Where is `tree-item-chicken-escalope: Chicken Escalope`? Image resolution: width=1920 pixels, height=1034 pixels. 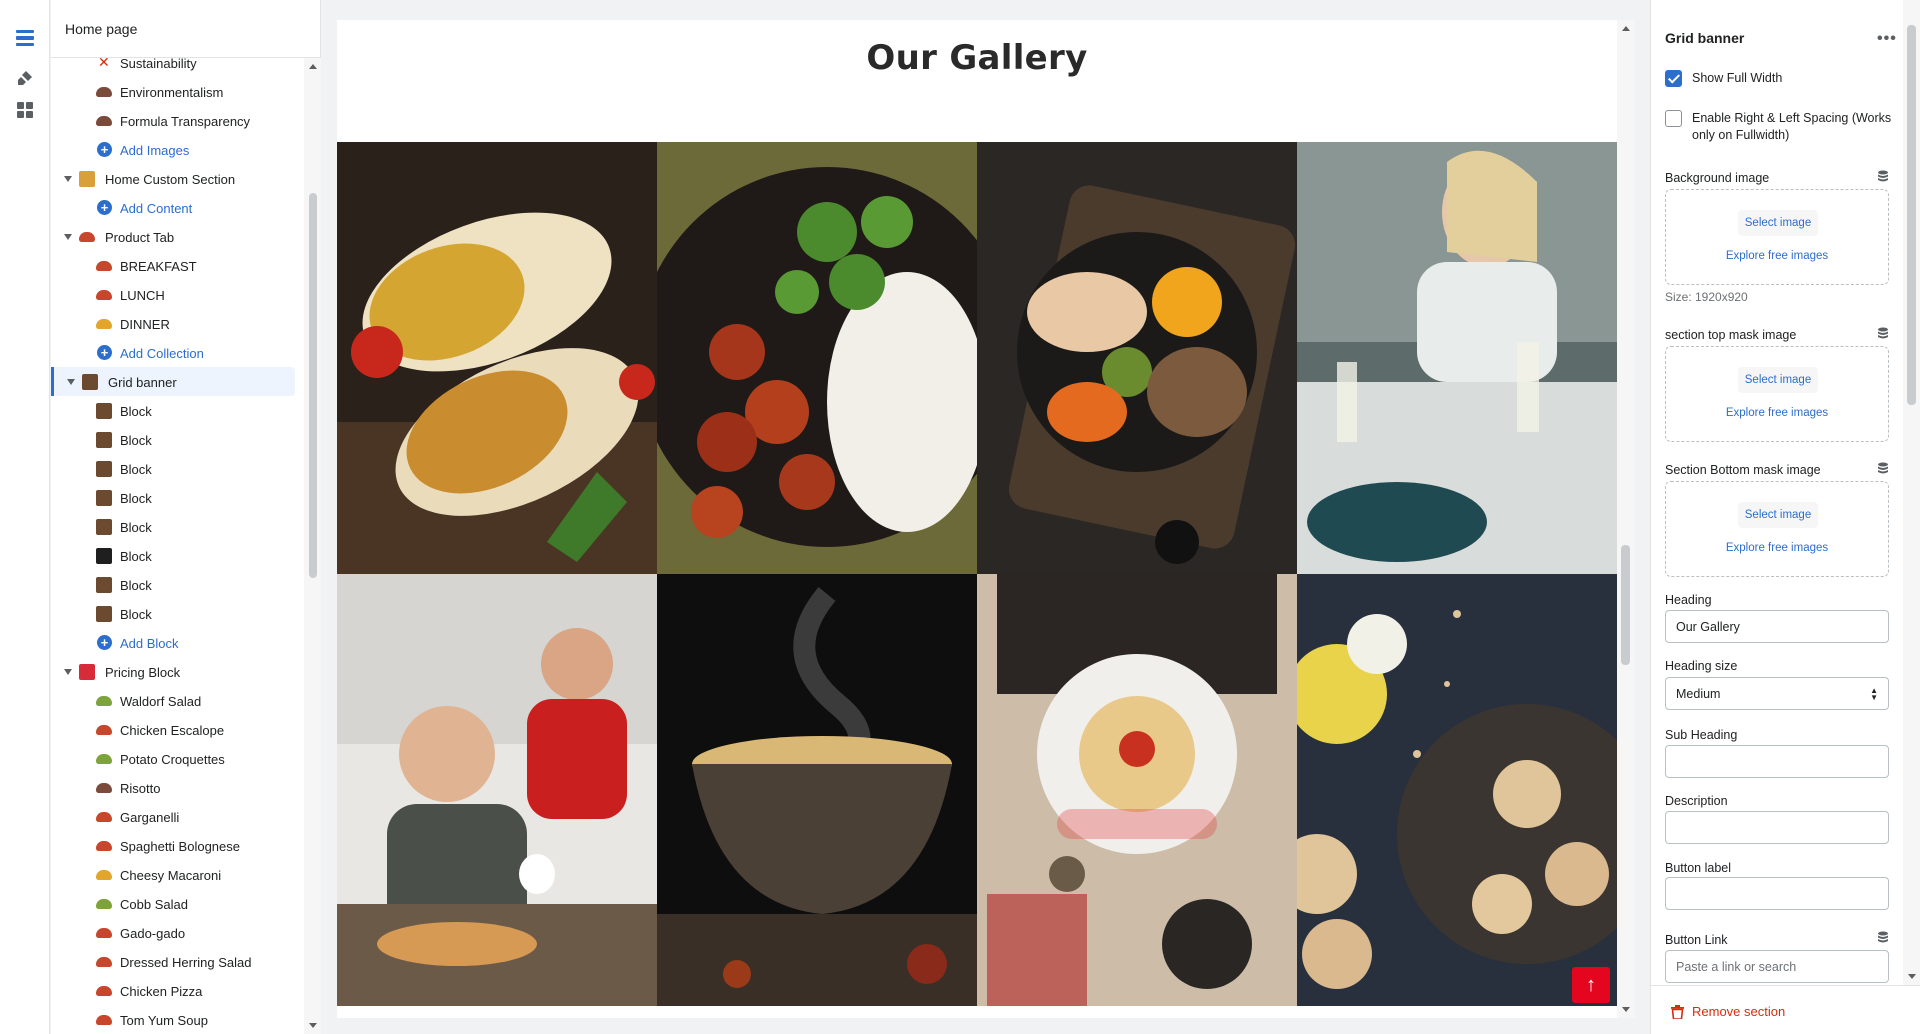
tree-item-chicken-escalope: Chicken Escalope is located at coordinates (173, 729).